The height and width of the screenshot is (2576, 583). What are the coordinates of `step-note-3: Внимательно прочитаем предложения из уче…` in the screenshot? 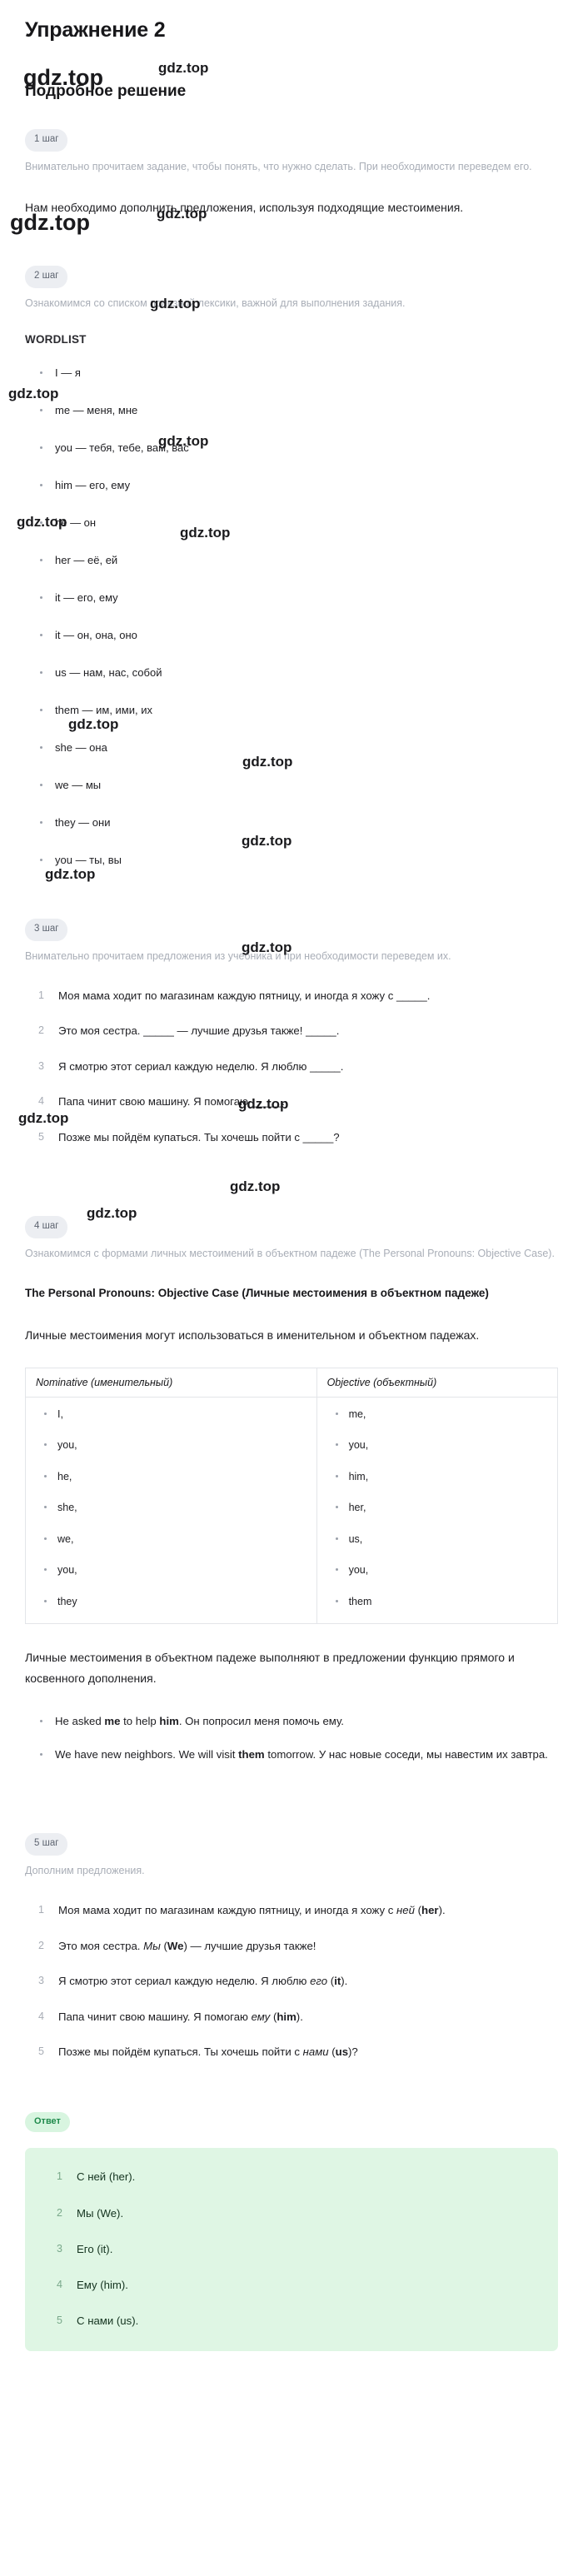 It's located at (238, 955).